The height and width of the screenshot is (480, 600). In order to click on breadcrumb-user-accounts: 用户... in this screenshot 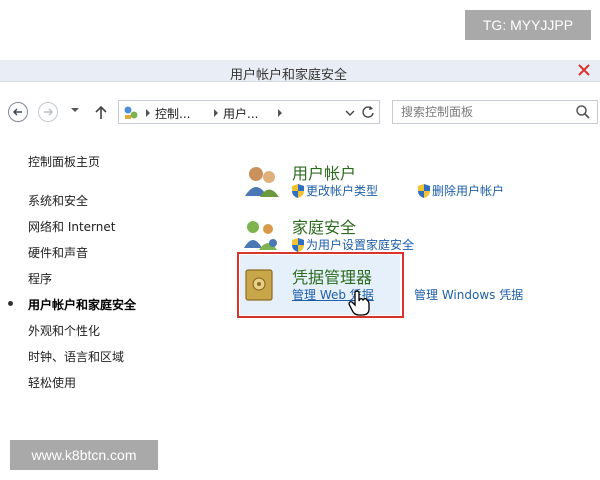, I will do `click(240, 113)`.